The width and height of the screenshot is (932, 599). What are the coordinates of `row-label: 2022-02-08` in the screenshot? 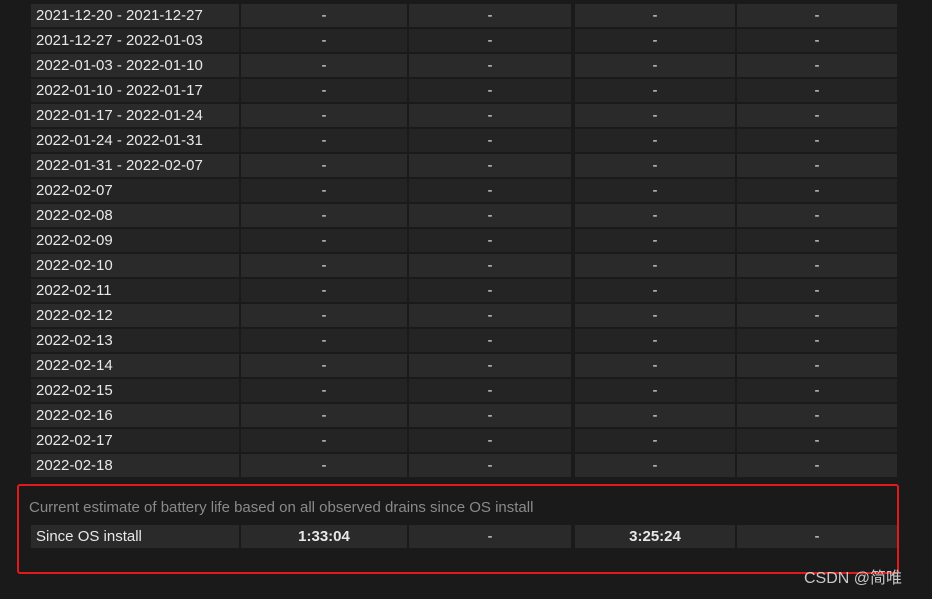 It's located at (135, 215).